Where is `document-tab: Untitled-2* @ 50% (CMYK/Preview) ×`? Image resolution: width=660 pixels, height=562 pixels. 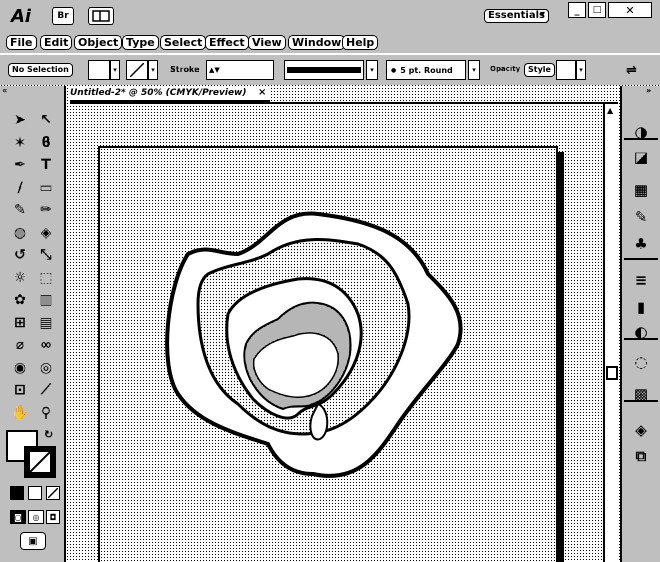 document-tab: Untitled-2* @ 50% (CMYK/Preview) × is located at coordinates (170, 94).